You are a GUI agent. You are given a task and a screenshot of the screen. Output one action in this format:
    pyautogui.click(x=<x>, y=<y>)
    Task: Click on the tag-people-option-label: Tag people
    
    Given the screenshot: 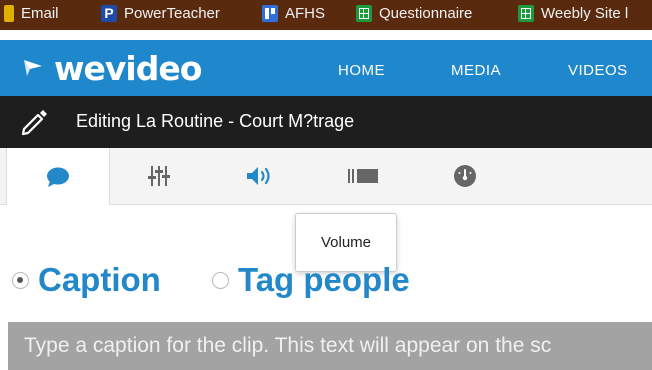 What is the action you would take?
    pyautogui.click(x=324, y=279)
    